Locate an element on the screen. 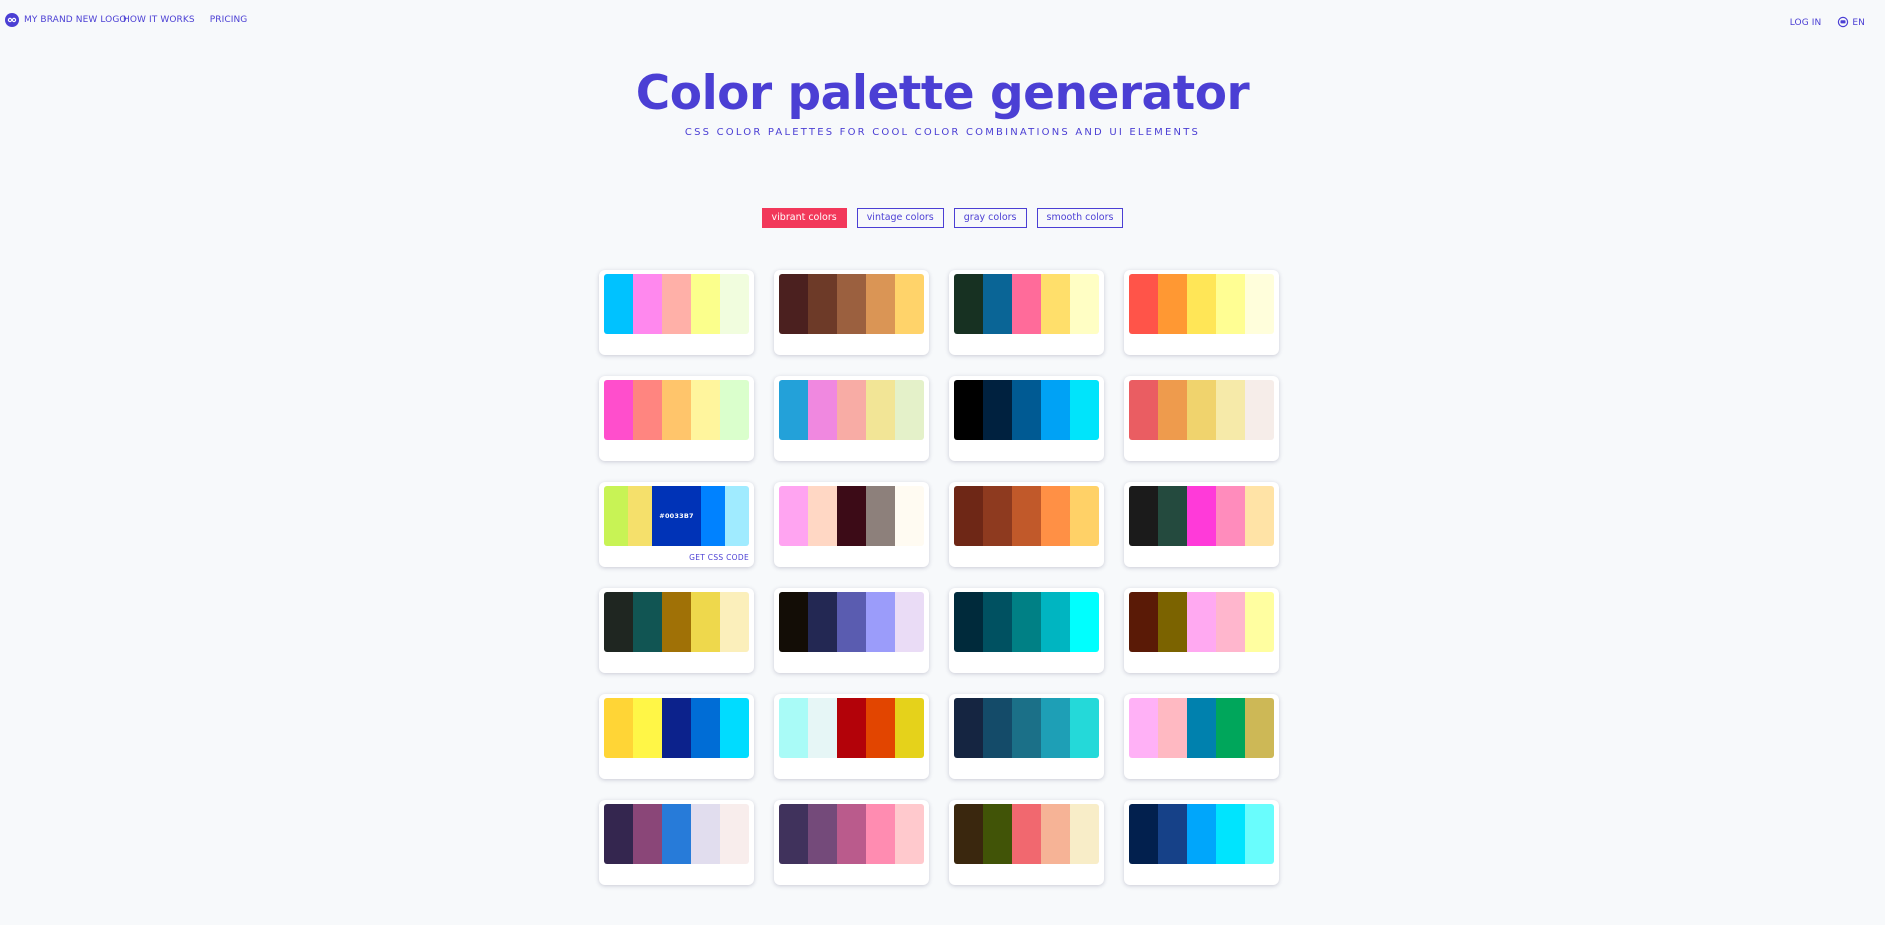  filter-vintage-colors-button: vintage colors is located at coordinates (900, 218).